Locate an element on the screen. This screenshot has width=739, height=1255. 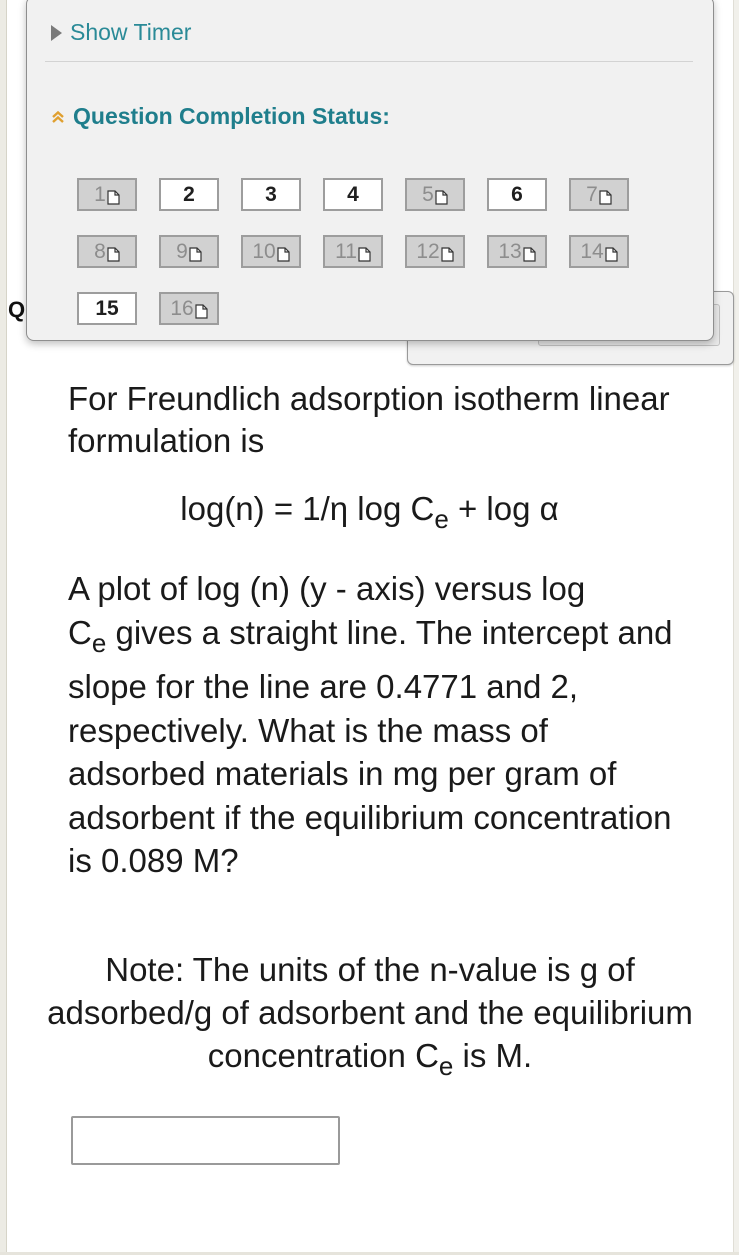
question-button-12: 12 is located at coordinates (435, 251).